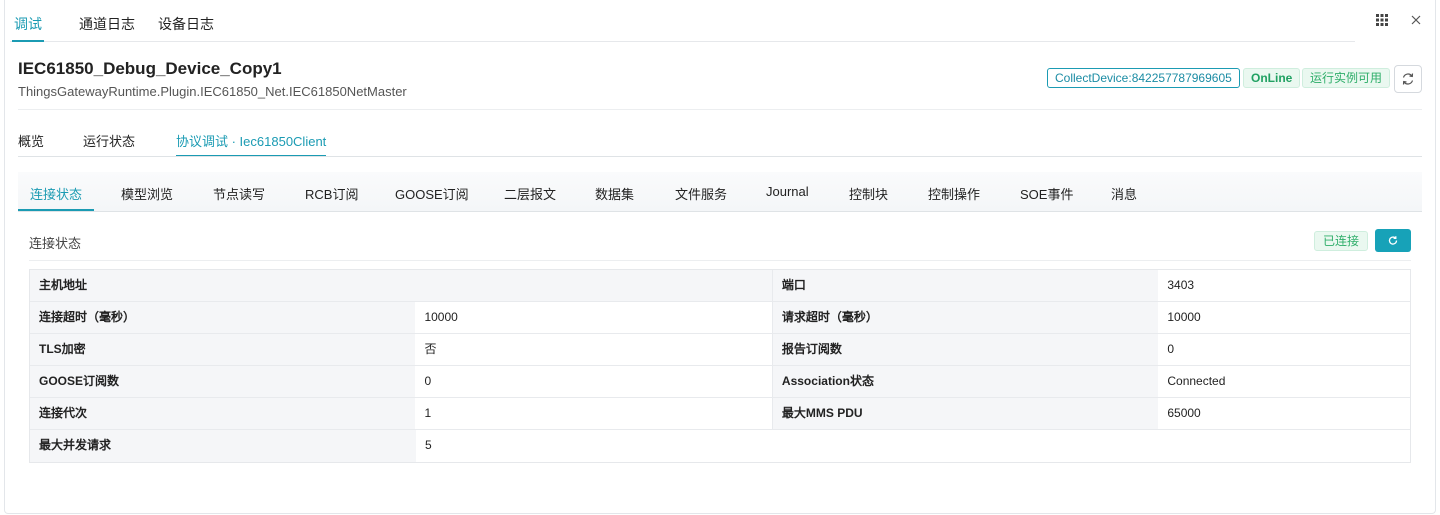 The image size is (1440, 515). I want to click on subtab-file-service: 文件服务, so click(701, 193).